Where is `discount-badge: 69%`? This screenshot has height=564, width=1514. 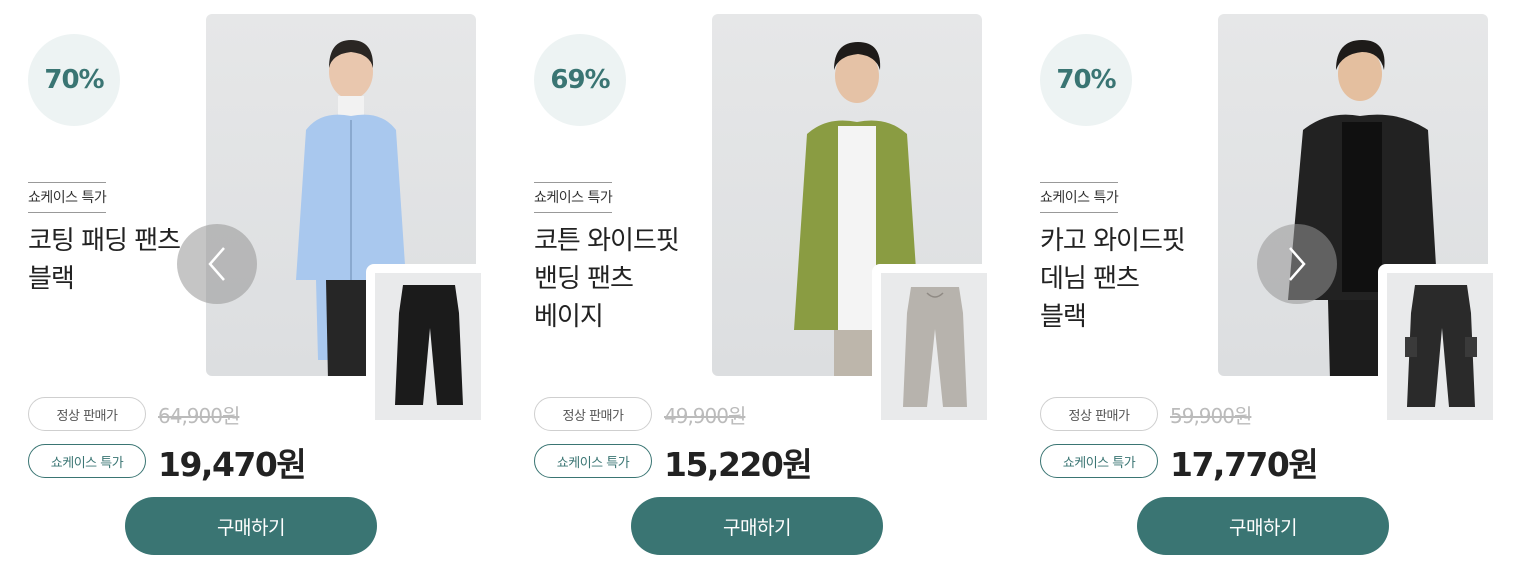 discount-badge: 69% is located at coordinates (580, 80).